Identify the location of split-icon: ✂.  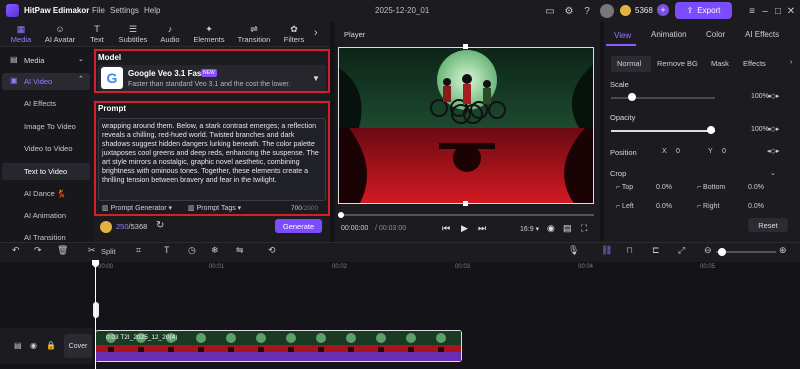
(92, 250).